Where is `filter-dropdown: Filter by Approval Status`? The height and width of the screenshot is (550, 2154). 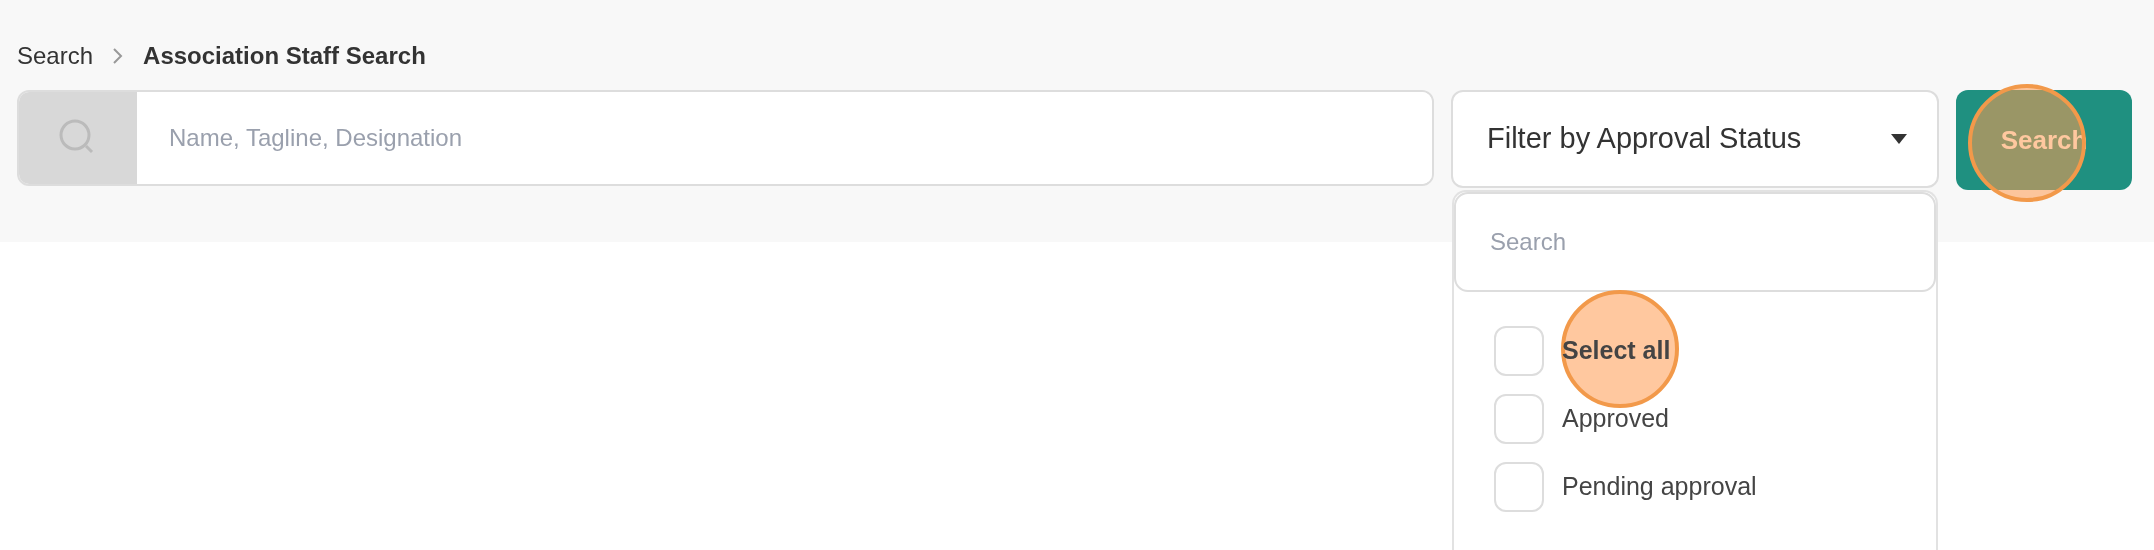 filter-dropdown: Filter by Approval Status is located at coordinates (1695, 139).